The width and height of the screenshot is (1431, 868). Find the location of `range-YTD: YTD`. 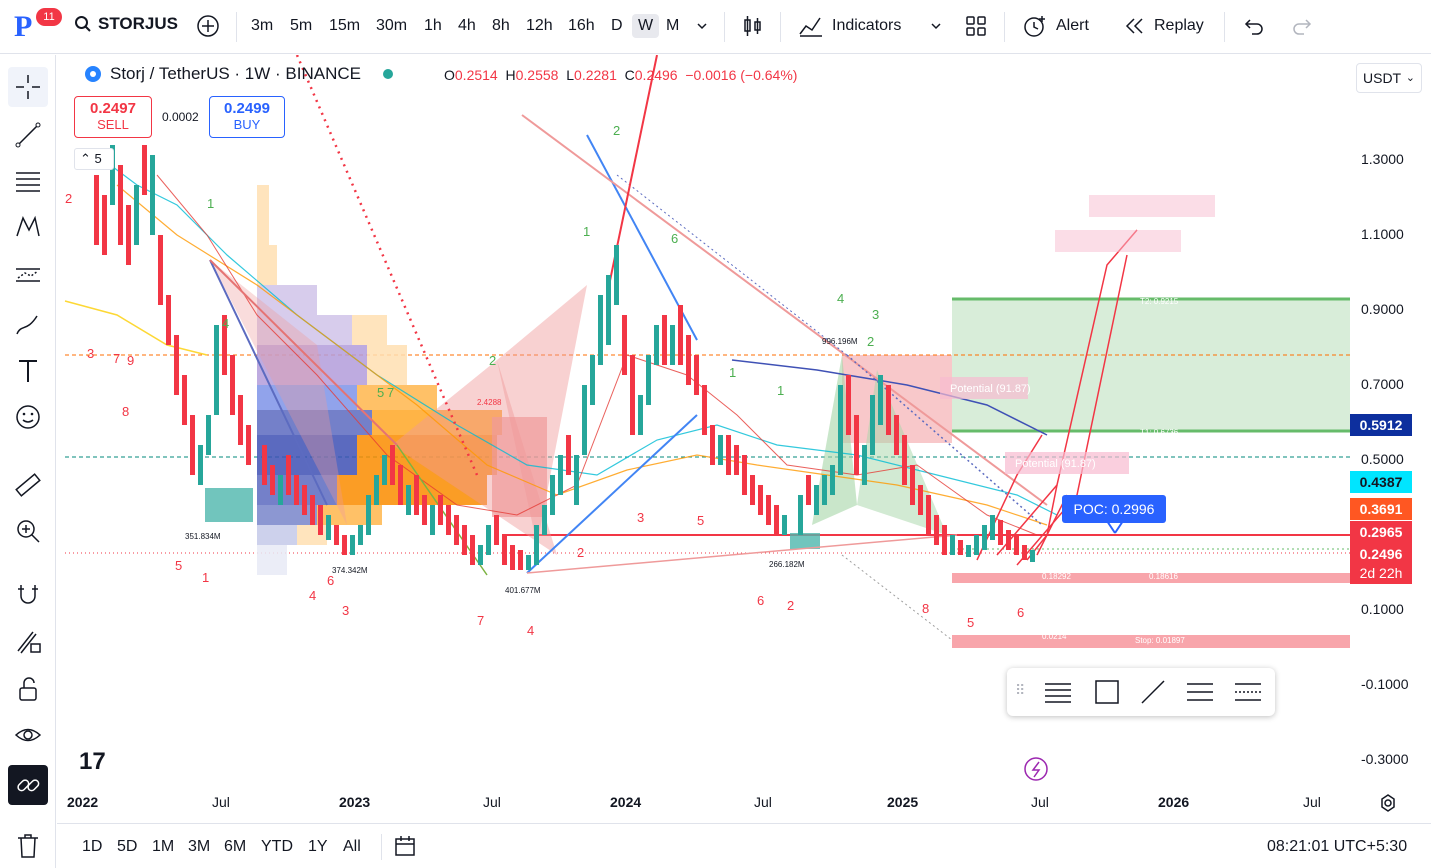

range-YTD: YTD is located at coordinates (277, 847).